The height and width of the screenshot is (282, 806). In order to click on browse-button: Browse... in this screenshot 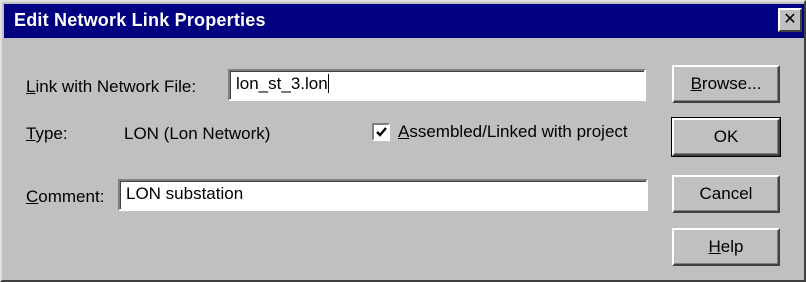, I will do `click(726, 84)`.